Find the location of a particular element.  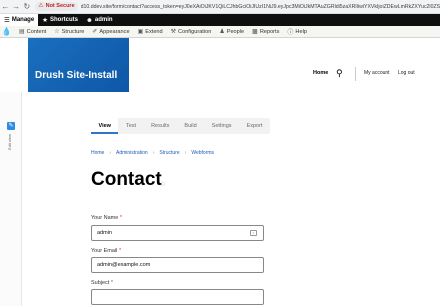

help-icon: ⓘ is located at coordinates (290, 33).